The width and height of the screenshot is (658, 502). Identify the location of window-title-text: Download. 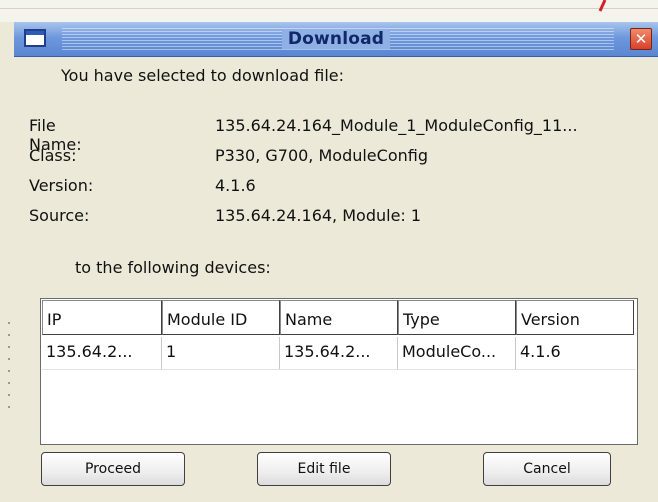
(336, 39).